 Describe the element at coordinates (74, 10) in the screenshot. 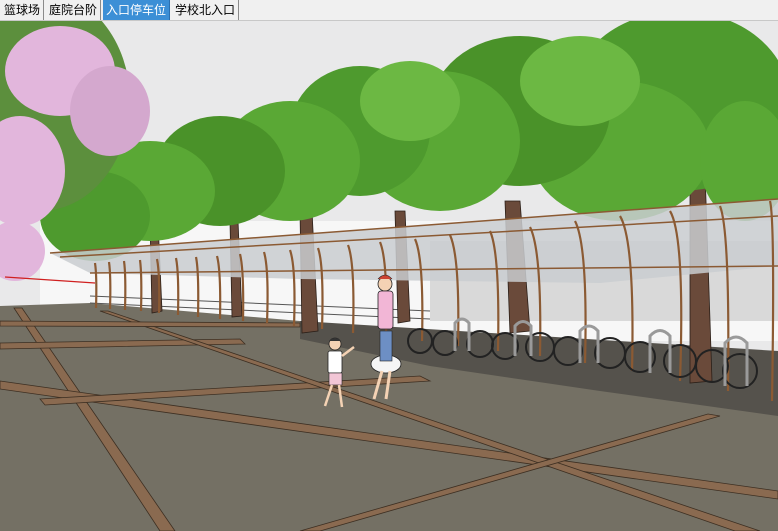

I see `tab-courtyard-steps: 庭院台阶` at that location.